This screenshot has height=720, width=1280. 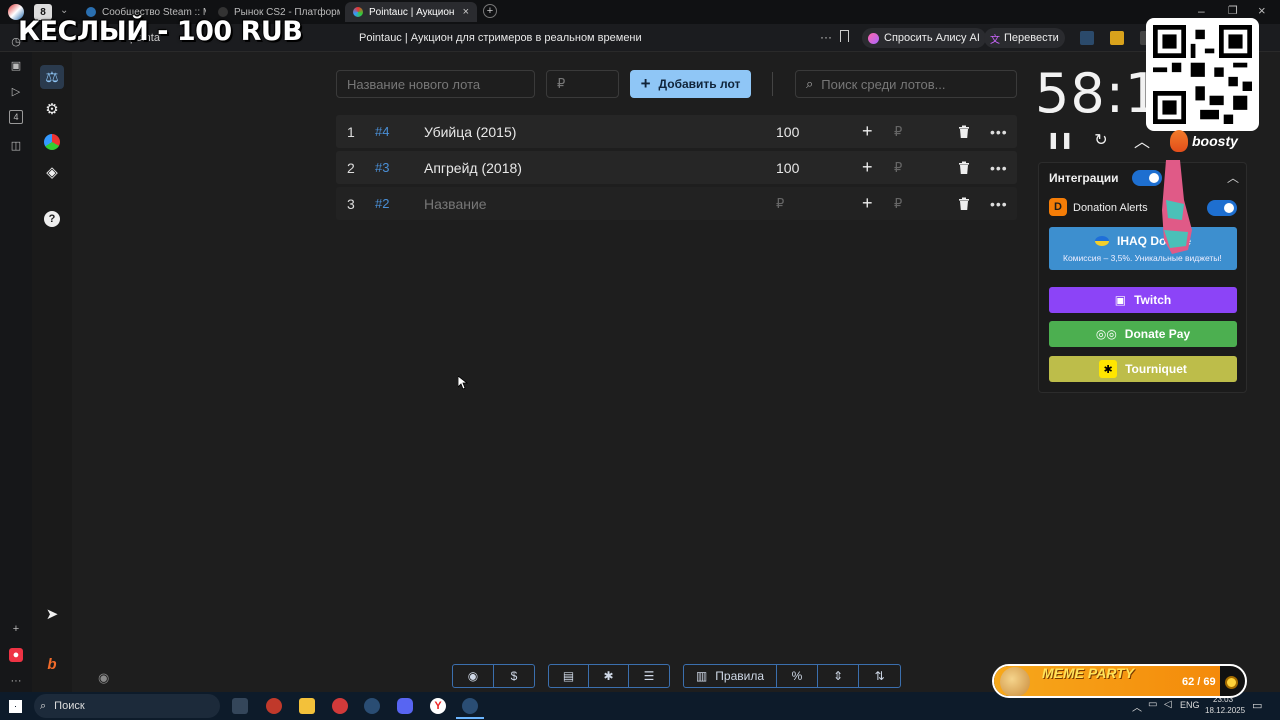 I want to click on new-tab-icon: +, so click(x=490, y=11).